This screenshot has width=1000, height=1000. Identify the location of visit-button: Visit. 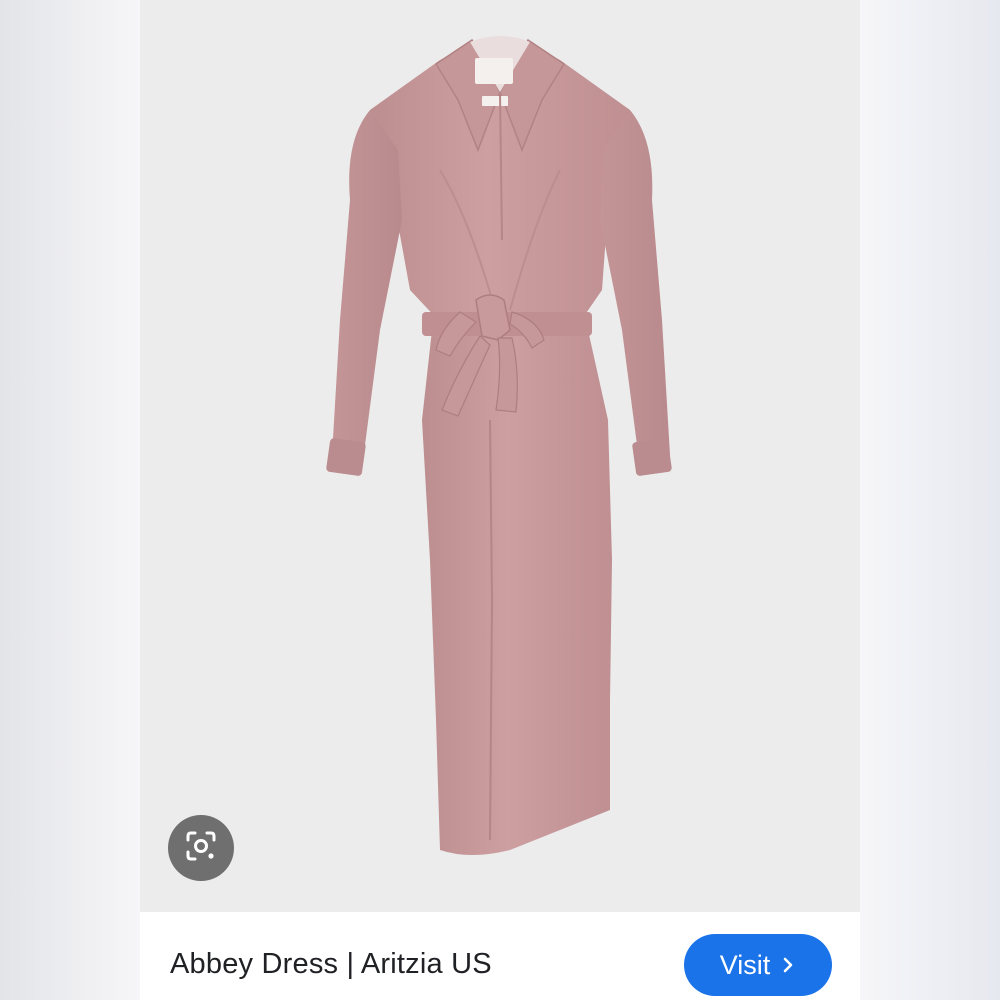
(758, 965).